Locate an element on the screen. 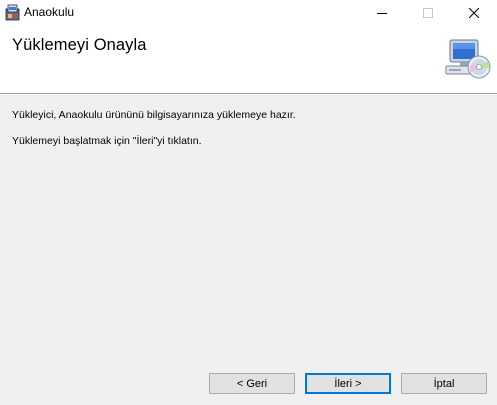  minimize-icon is located at coordinates (382, 13).